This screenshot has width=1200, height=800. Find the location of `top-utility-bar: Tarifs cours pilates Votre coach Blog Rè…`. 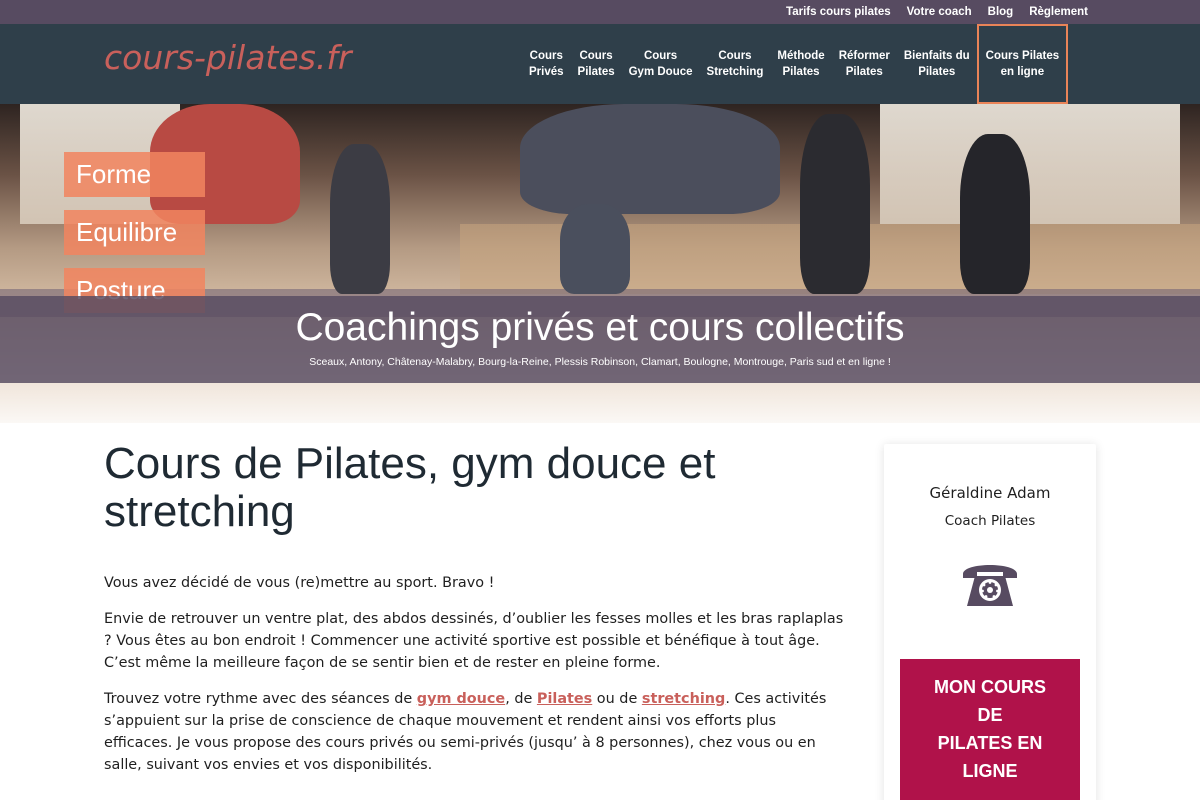

top-utility-bar: Tarifs cours pilates Votre coach Blog Rè… is located at coordinates (600, 12).